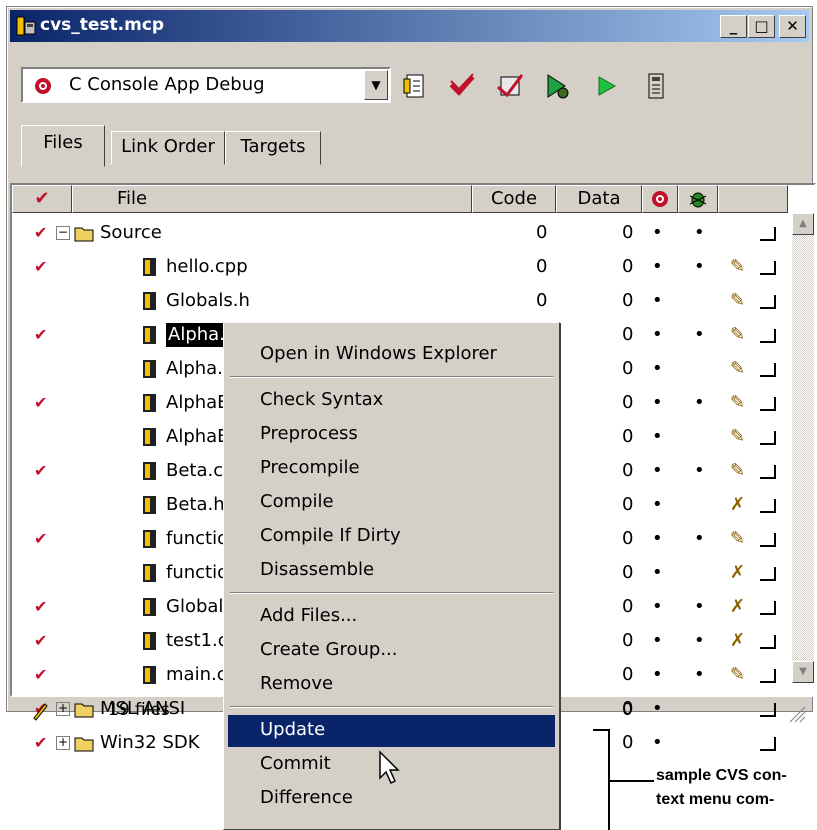 Image resolution: width=817 pixels, height=830 pixels. I want to click on column-header-data: Data, so click(599, 199).